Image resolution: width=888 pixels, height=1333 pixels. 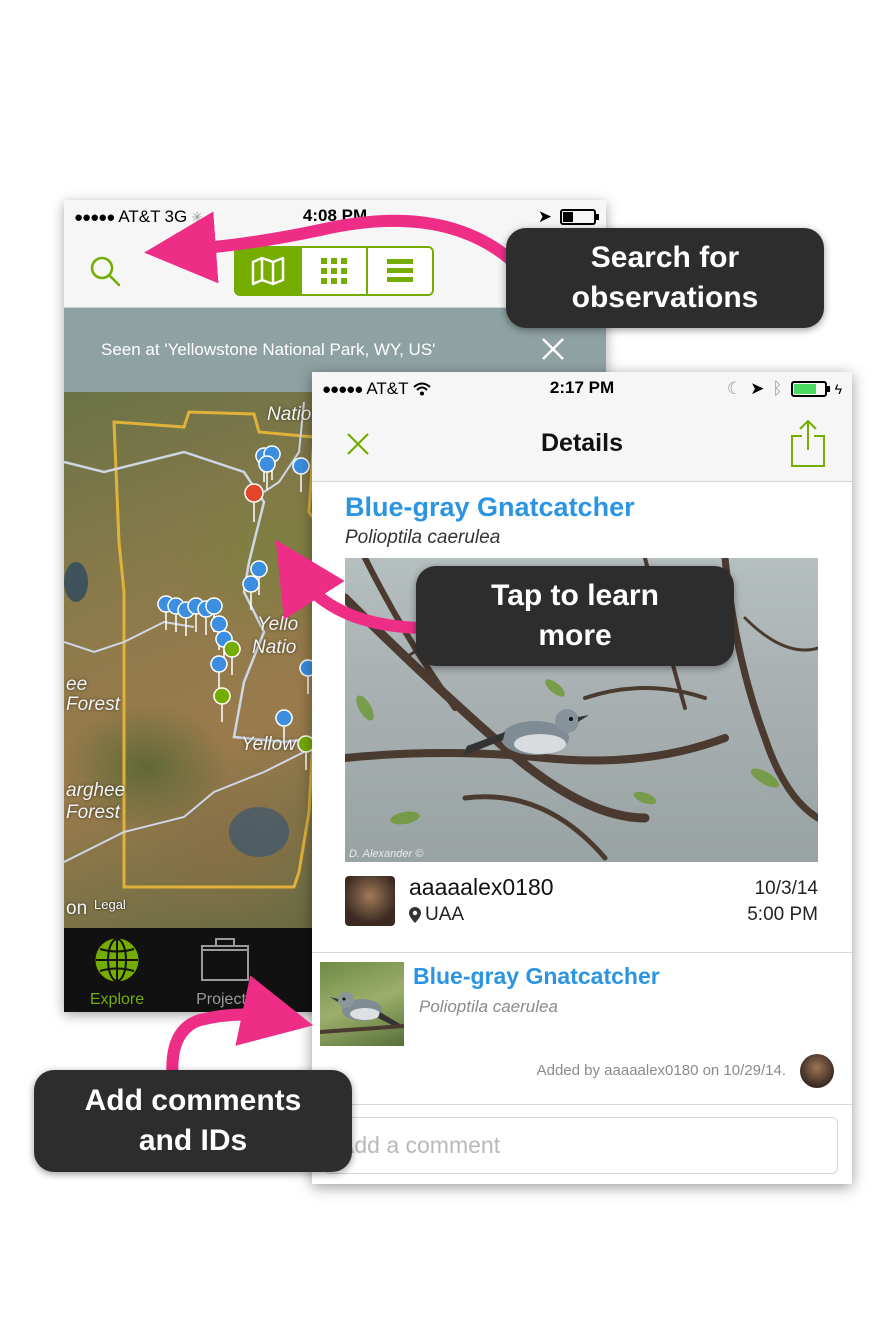 I want to click on map-legal-link: Legal, so click(x=110, y=904).